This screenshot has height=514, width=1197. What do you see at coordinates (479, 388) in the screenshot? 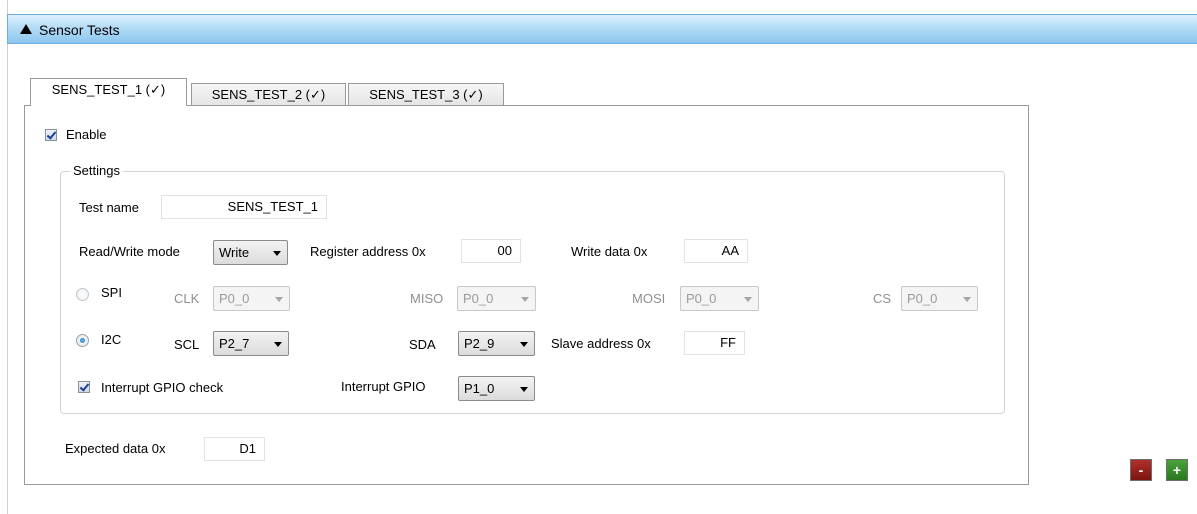
I see `interrupt-gpio-value: P1_0` at bounding box center [479, 388].